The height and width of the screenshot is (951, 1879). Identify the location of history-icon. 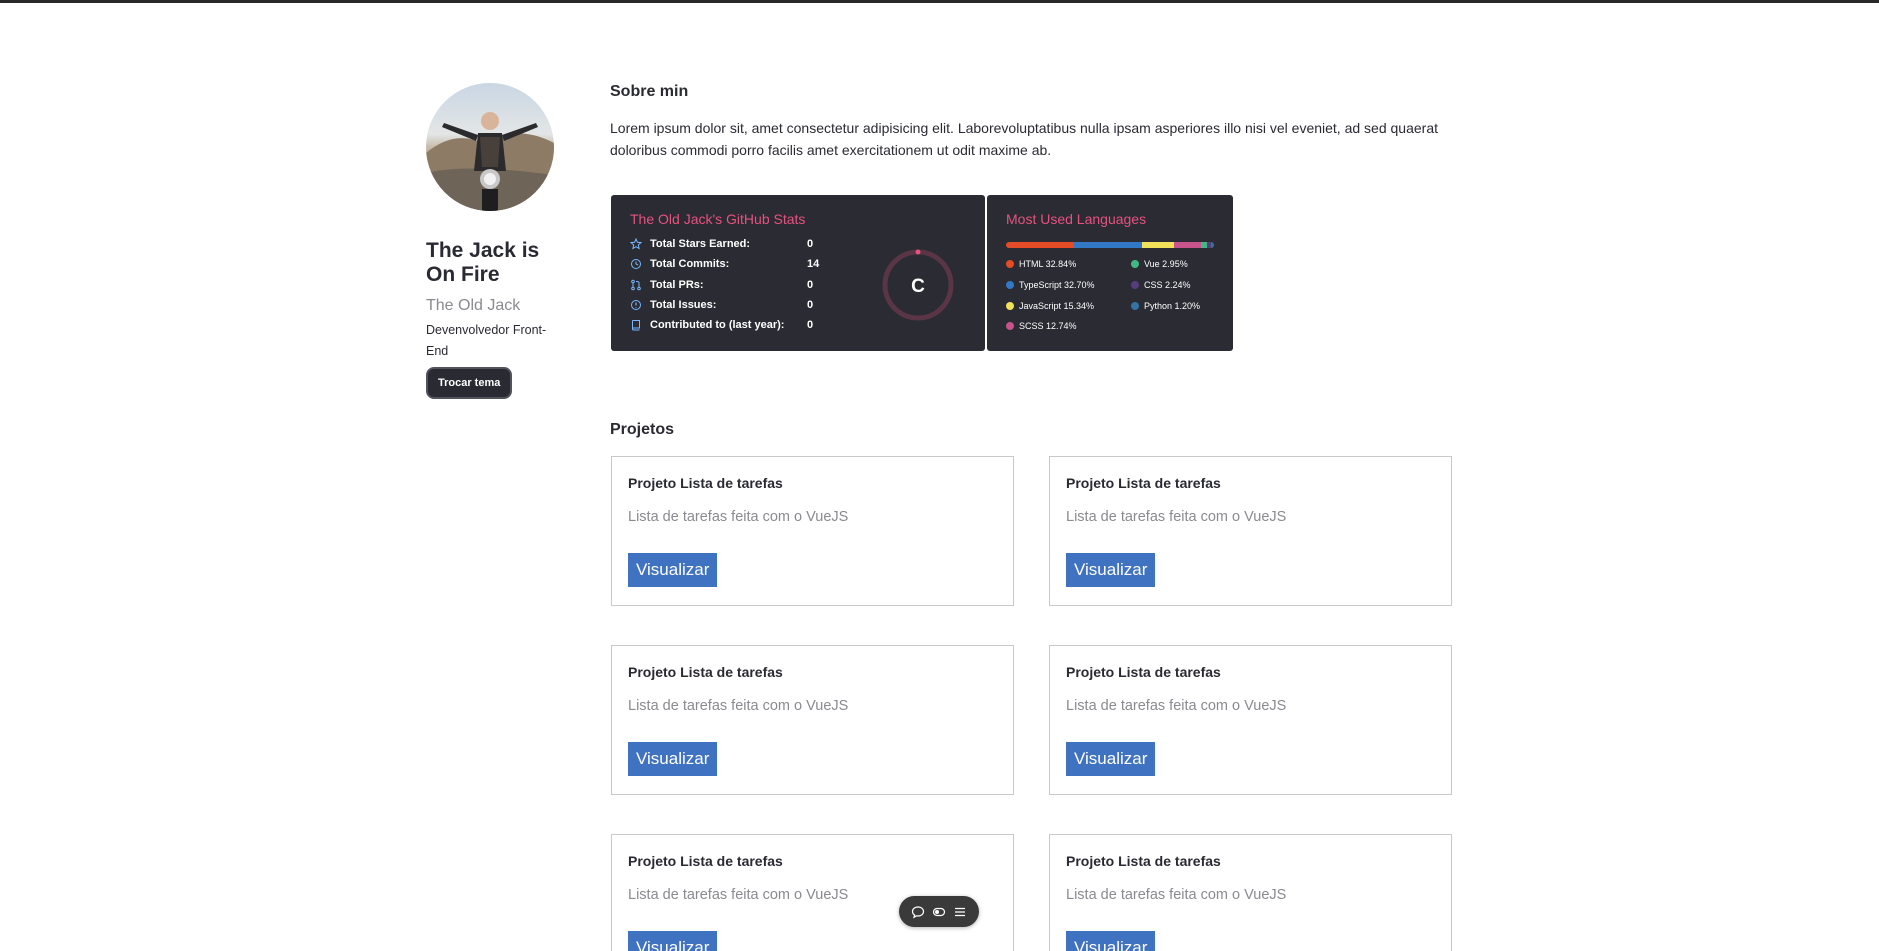
(636, 264).